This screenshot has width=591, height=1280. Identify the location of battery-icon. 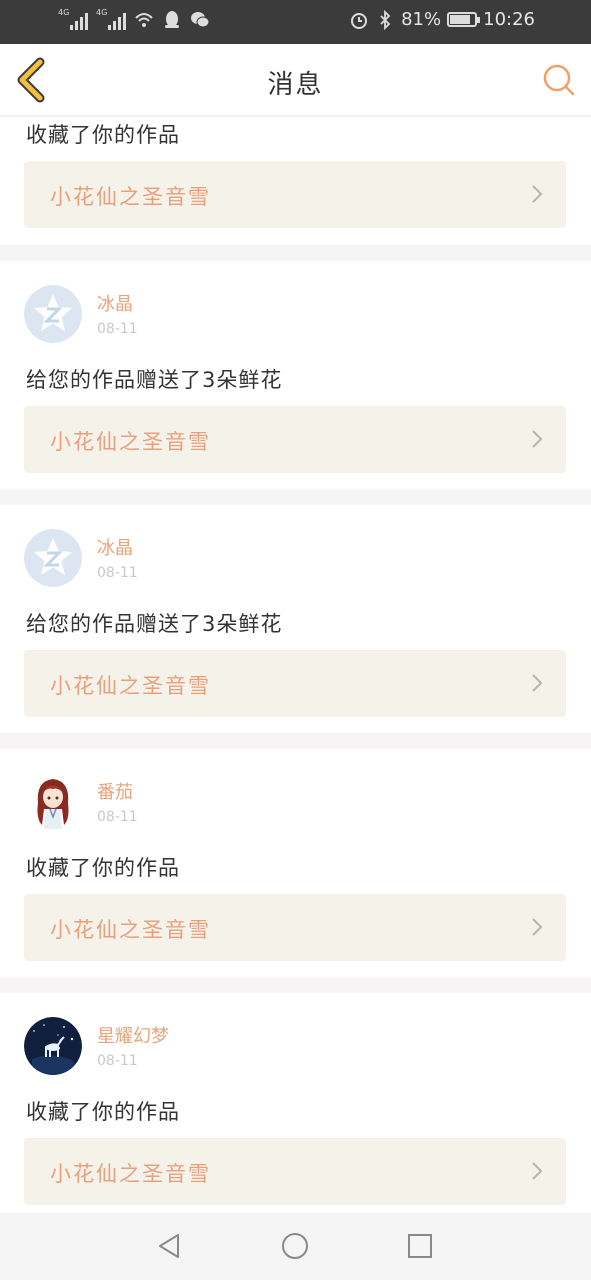
(464, 19).